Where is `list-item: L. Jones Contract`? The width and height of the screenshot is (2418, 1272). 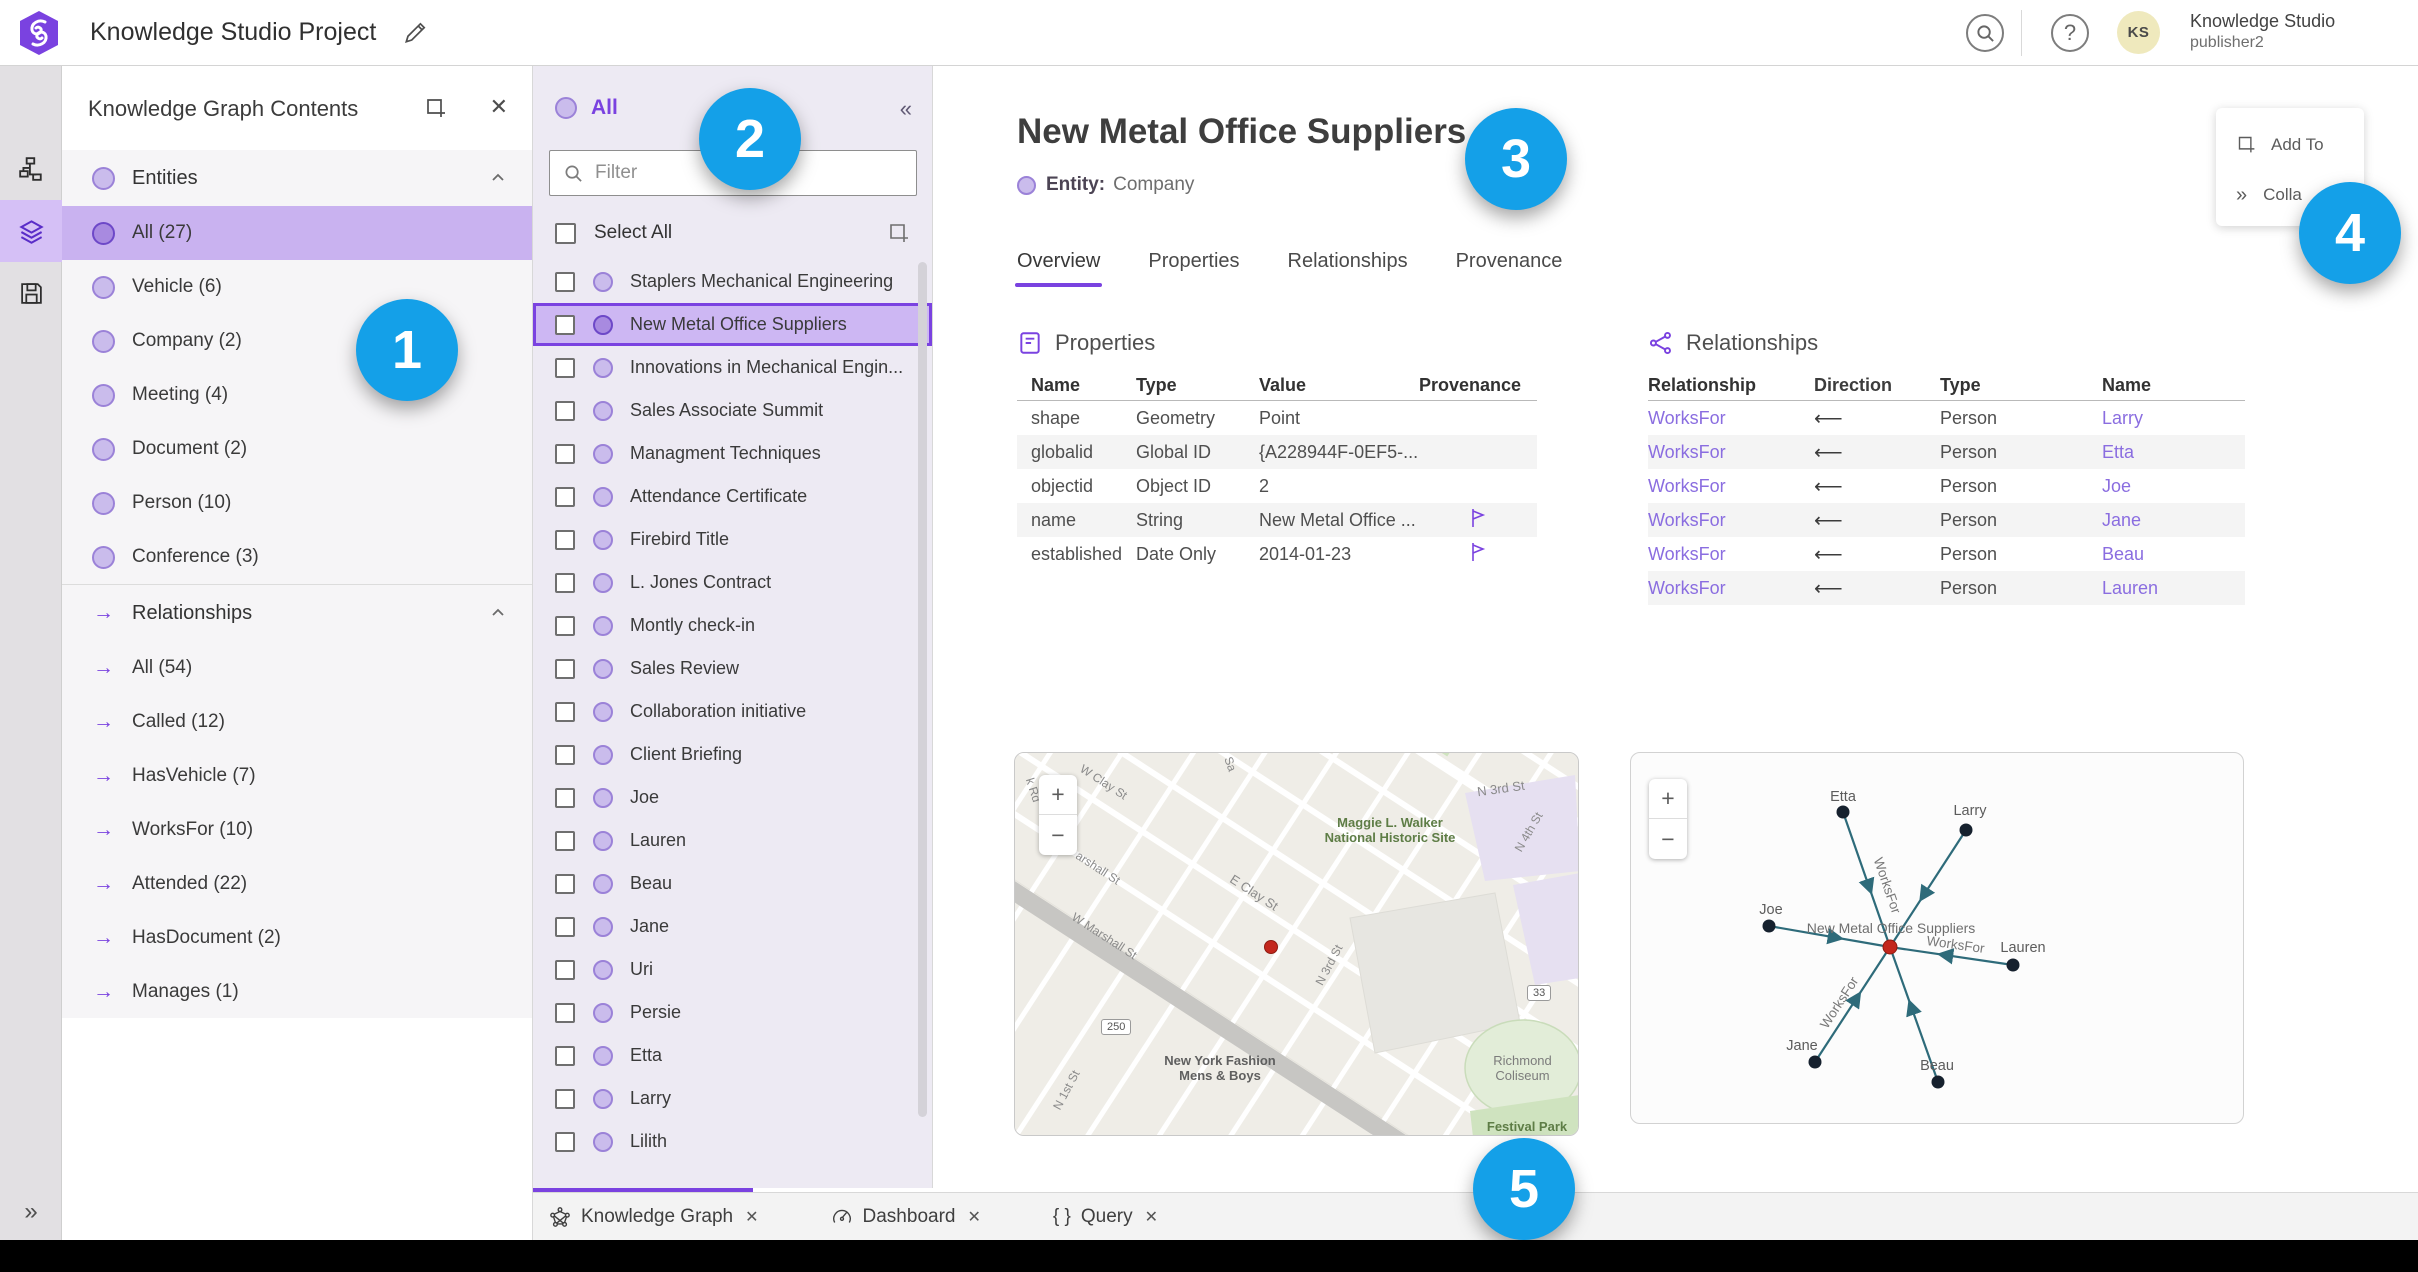 list-item: L. Jones Contract is located at coordinates (732, 582).